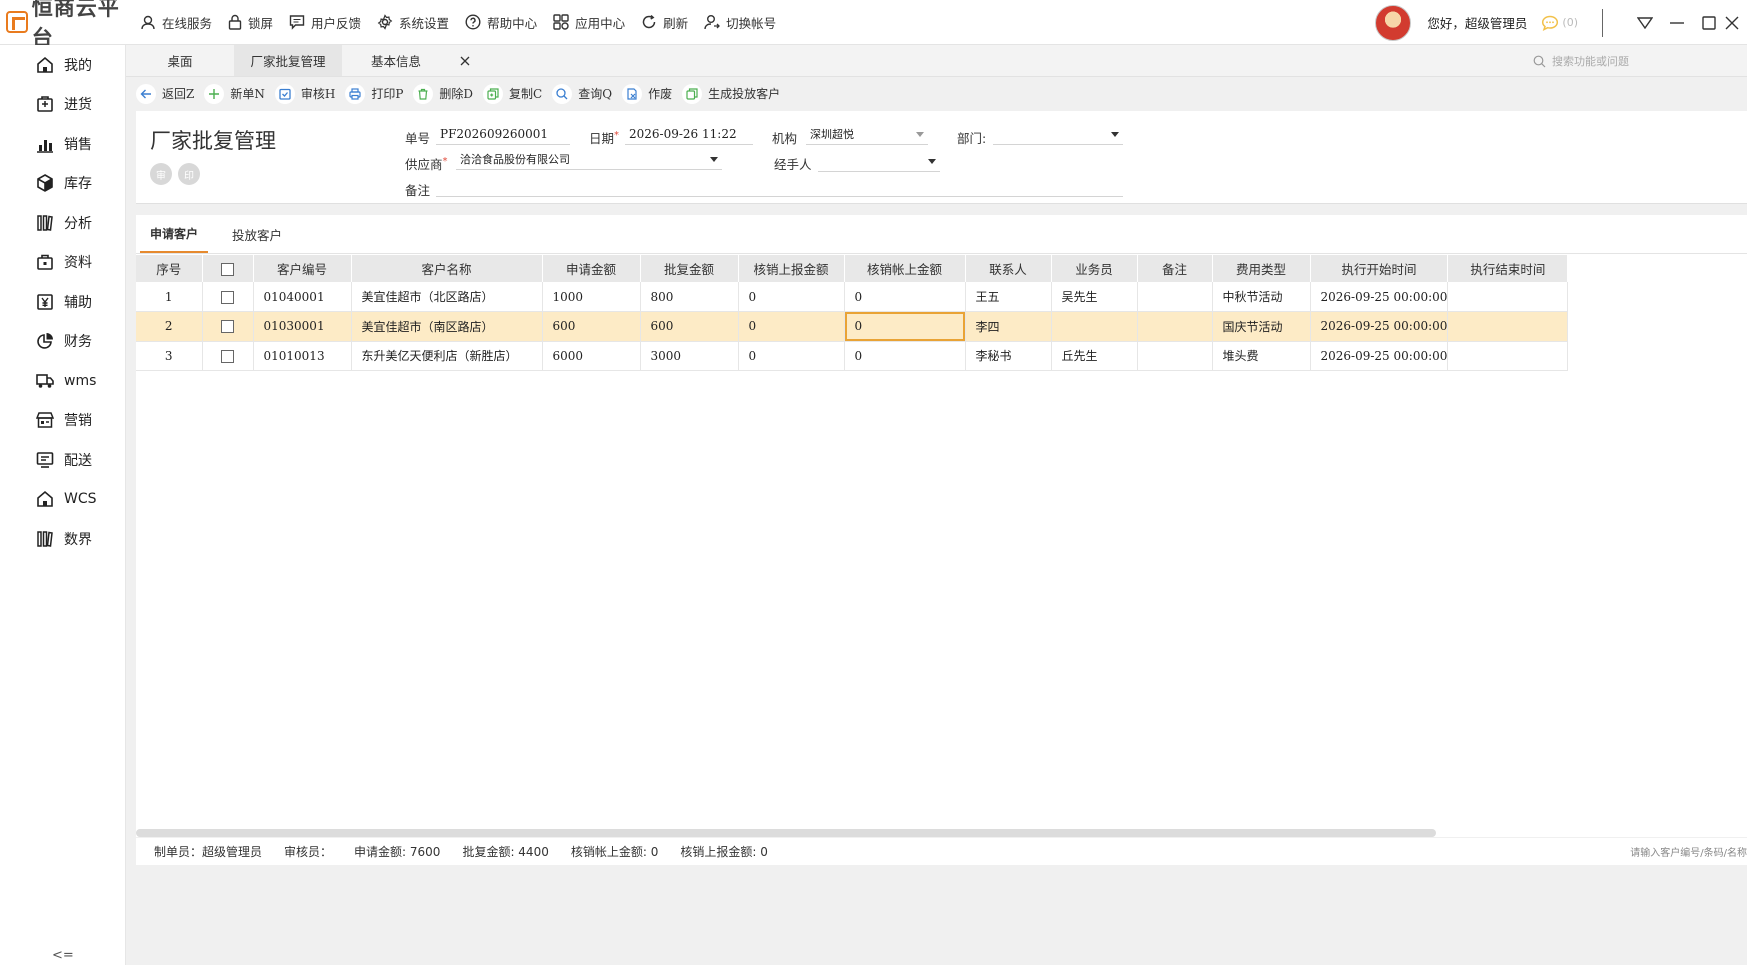 The width and height of the screenshot is (1747, 965). Describe the element at coordinates (689, 356) in the screenshot. I see `cell-approve-amount: 3000` at that location.